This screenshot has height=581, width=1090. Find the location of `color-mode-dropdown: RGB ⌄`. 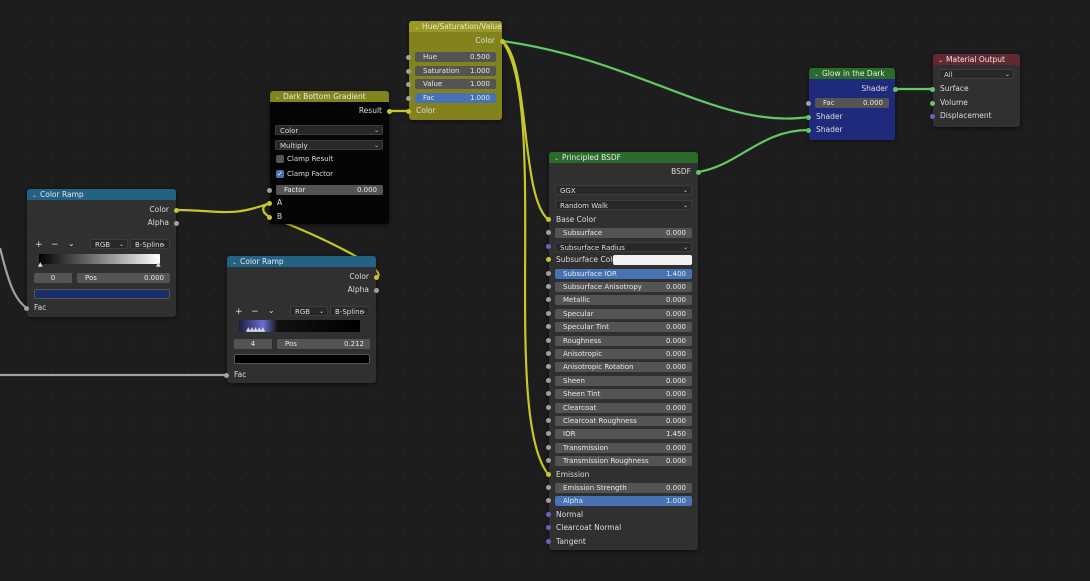

color-mode-dropdown: RGB ⌄ is located at coordinates (309, 311).